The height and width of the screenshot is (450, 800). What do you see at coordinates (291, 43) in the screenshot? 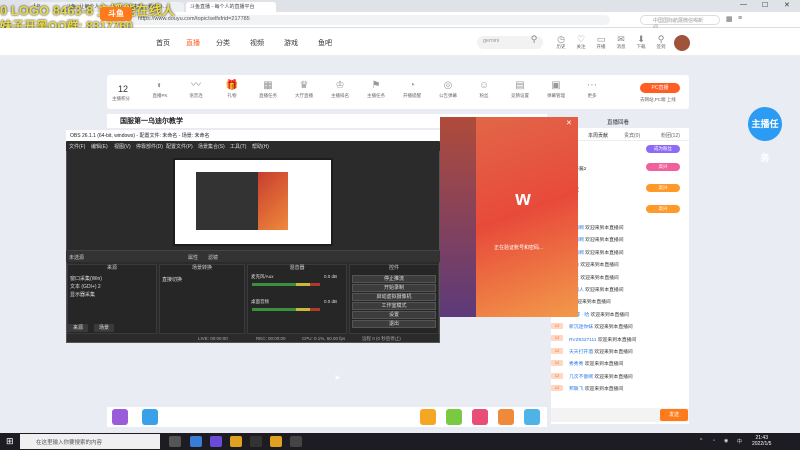
I see `nav-game: 游戏` at bounding box center [291, 43].